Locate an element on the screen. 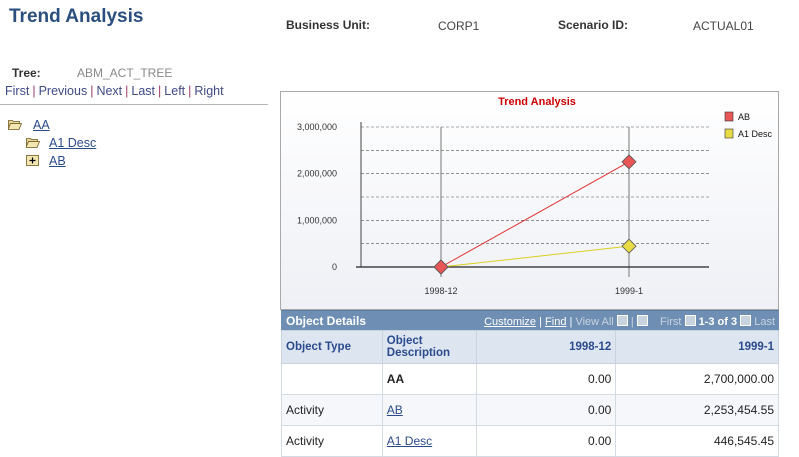 The image size is (799, 457). column-header-1998-12: 1998-12 is located at coordinates (546, 347).